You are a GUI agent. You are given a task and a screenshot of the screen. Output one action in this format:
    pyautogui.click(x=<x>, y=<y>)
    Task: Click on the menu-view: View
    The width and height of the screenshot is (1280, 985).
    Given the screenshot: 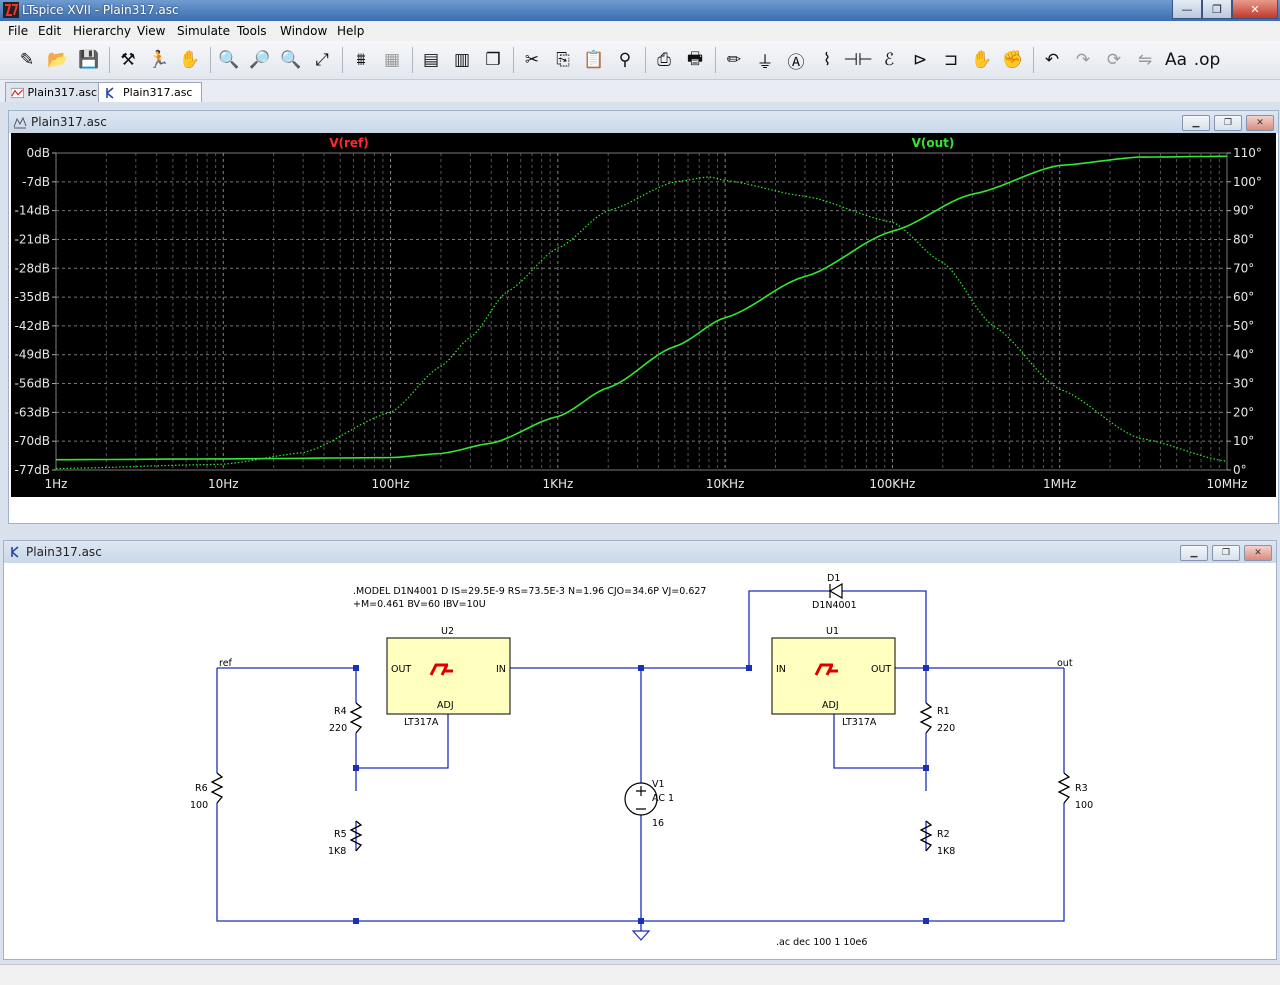 What is the action you would take?
    pyautogui.click(x=151, y=31)
    